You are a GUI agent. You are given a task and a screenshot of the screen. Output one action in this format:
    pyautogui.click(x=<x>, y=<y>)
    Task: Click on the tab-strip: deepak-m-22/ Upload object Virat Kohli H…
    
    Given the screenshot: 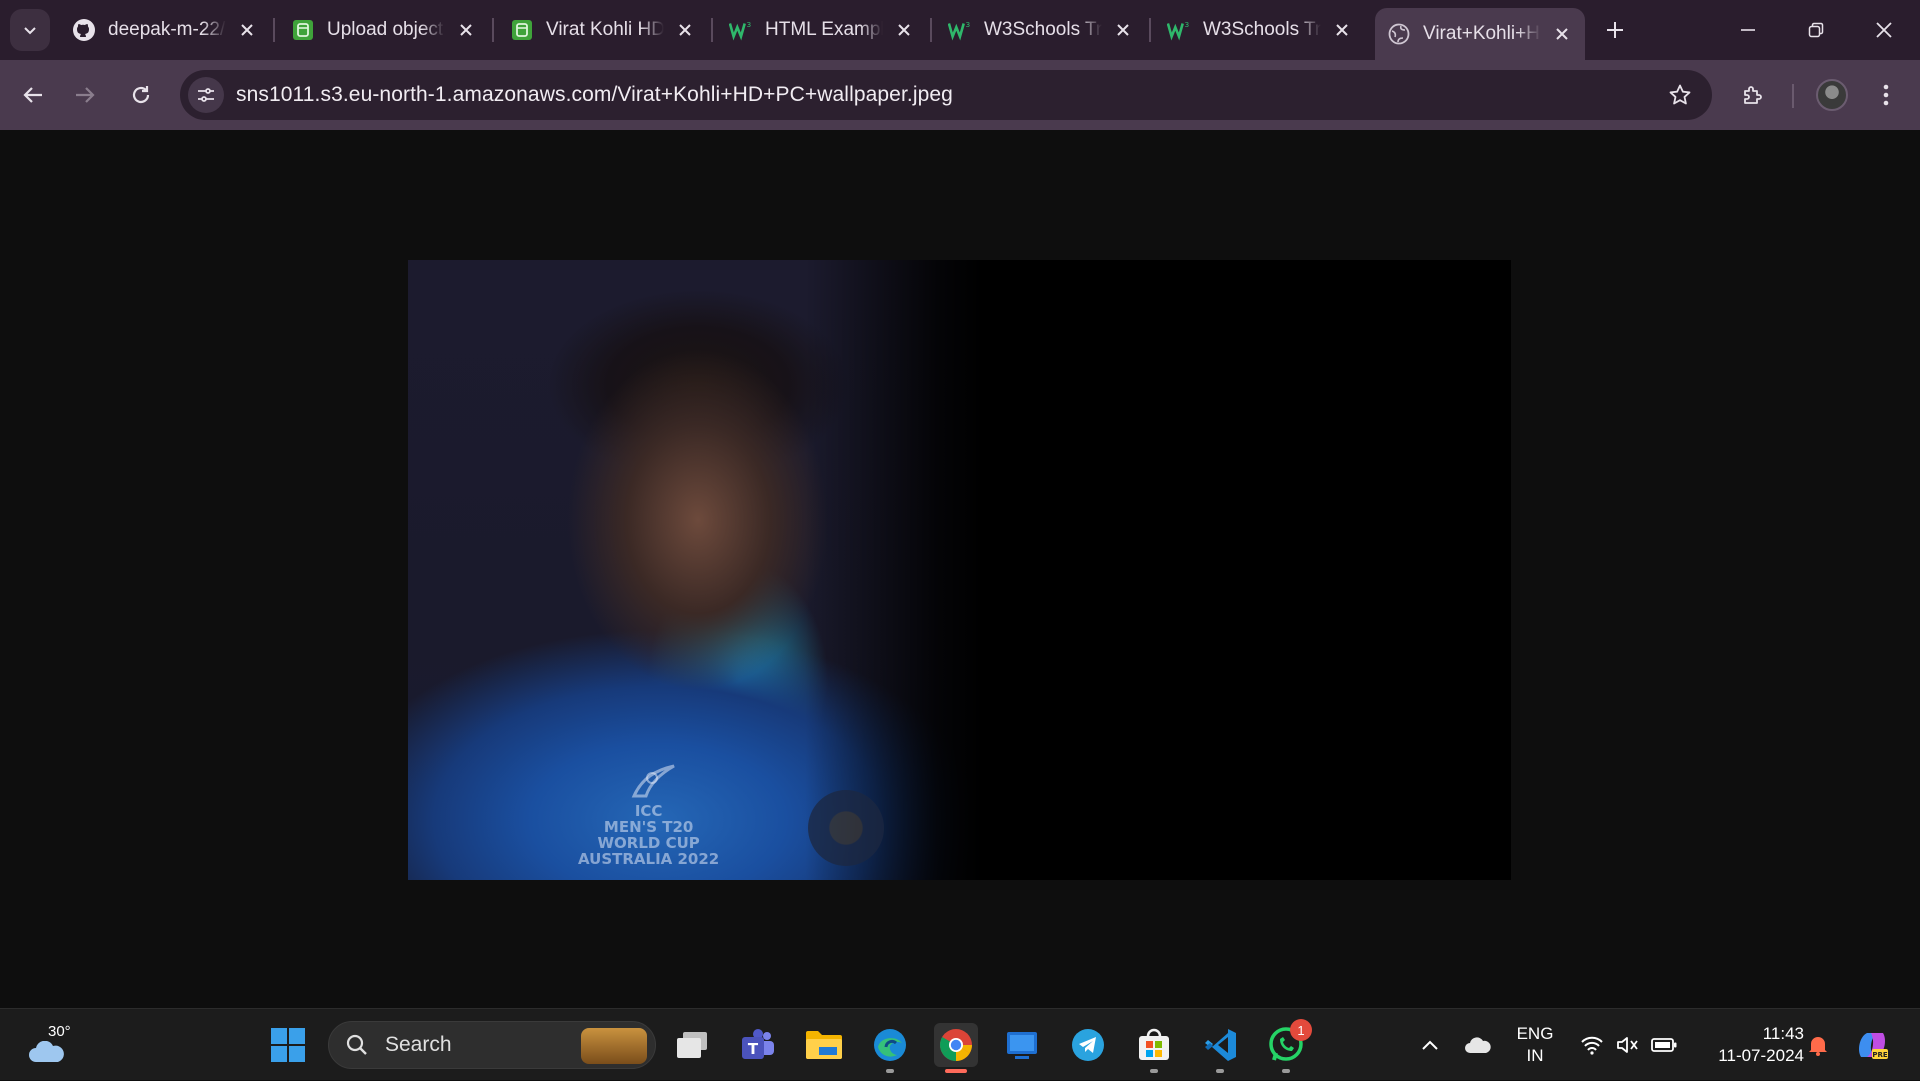 What is the action you would take?
    pyautogui.click(x=960, y=30)
    